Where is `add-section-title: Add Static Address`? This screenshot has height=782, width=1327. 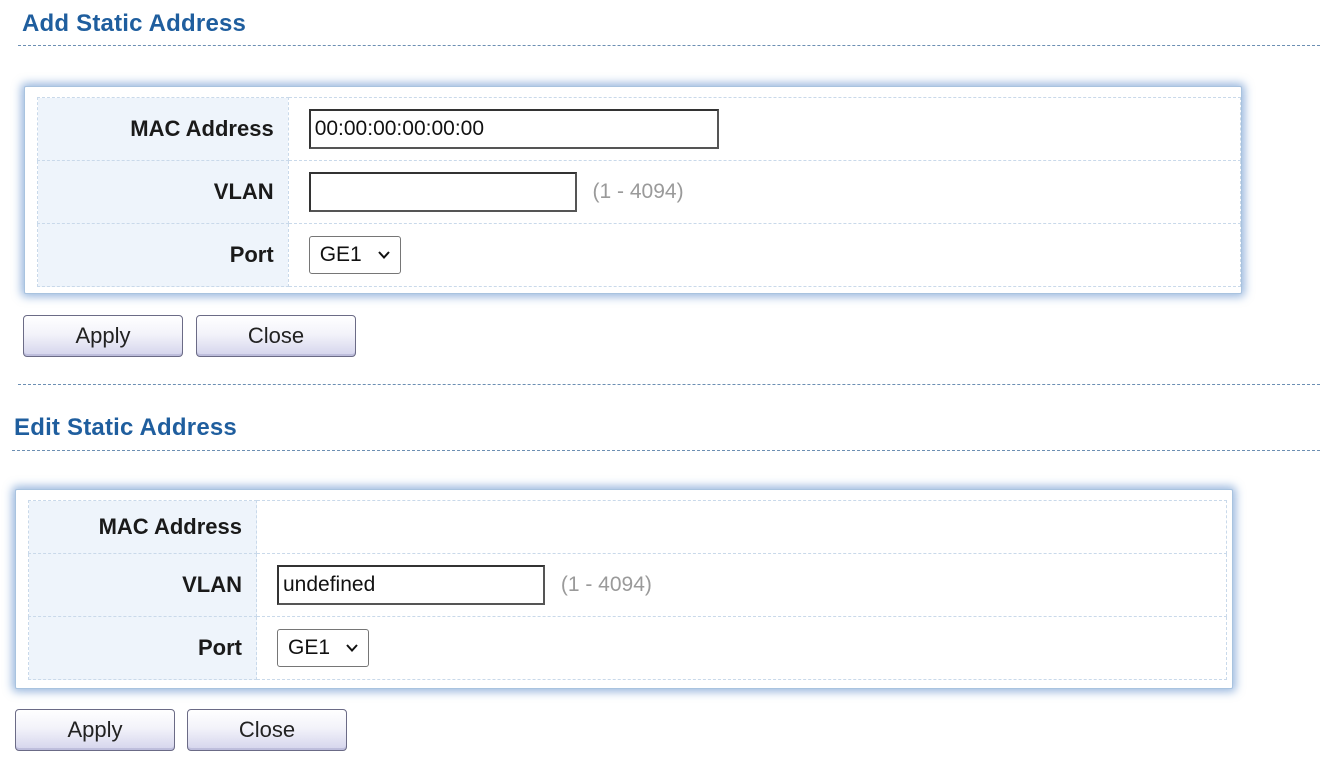 add-section-title: Add Static Address is located at coordinates (134, 23).